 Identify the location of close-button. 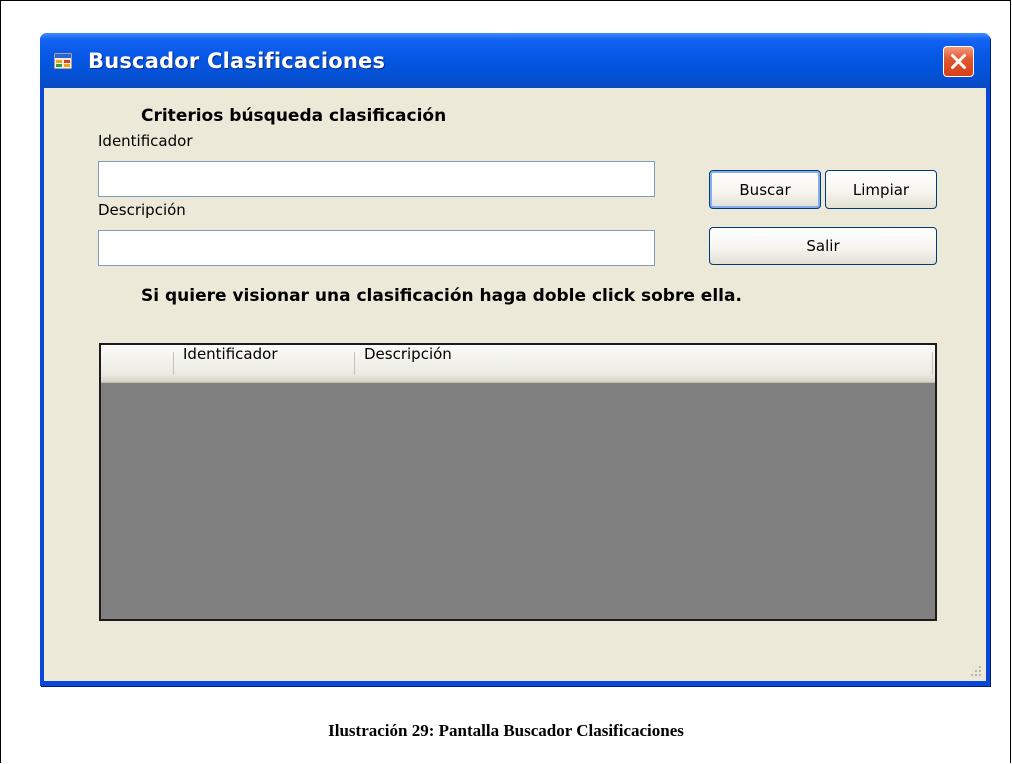
(958, 61).